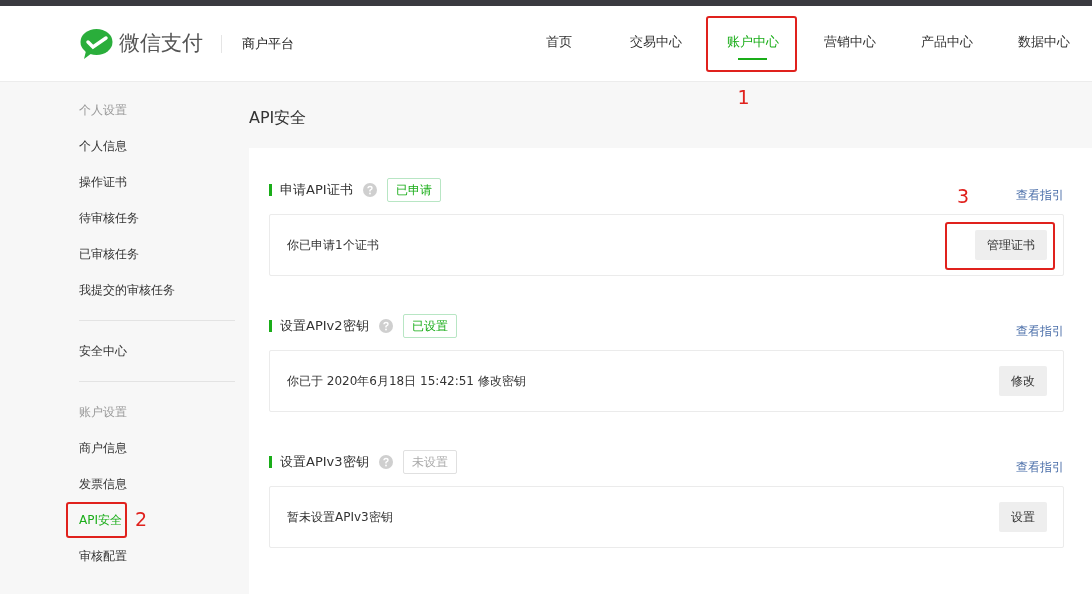 This screenshot has height=594, width=1092. Describe the element at coordinates (340, 517) in the screenshot. I see `description-text: 暂未设置APIv3密钥` at that location.